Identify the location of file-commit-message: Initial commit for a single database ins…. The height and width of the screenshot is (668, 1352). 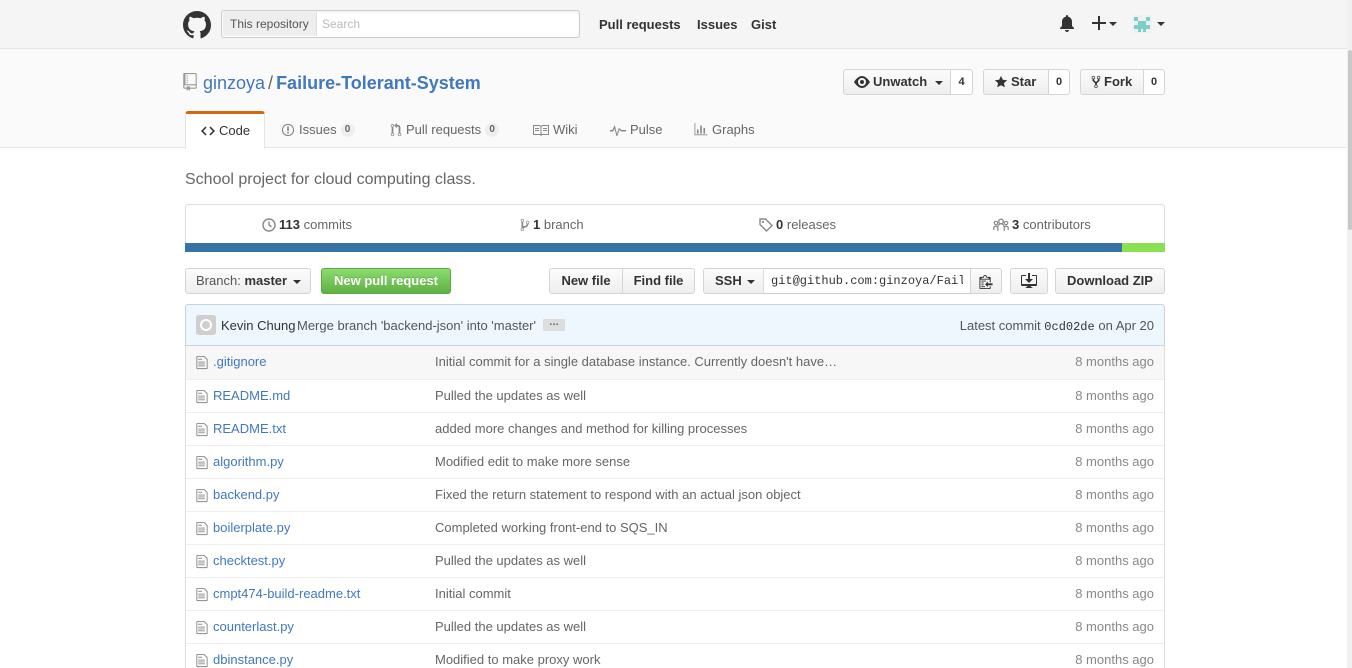
(636, 361).